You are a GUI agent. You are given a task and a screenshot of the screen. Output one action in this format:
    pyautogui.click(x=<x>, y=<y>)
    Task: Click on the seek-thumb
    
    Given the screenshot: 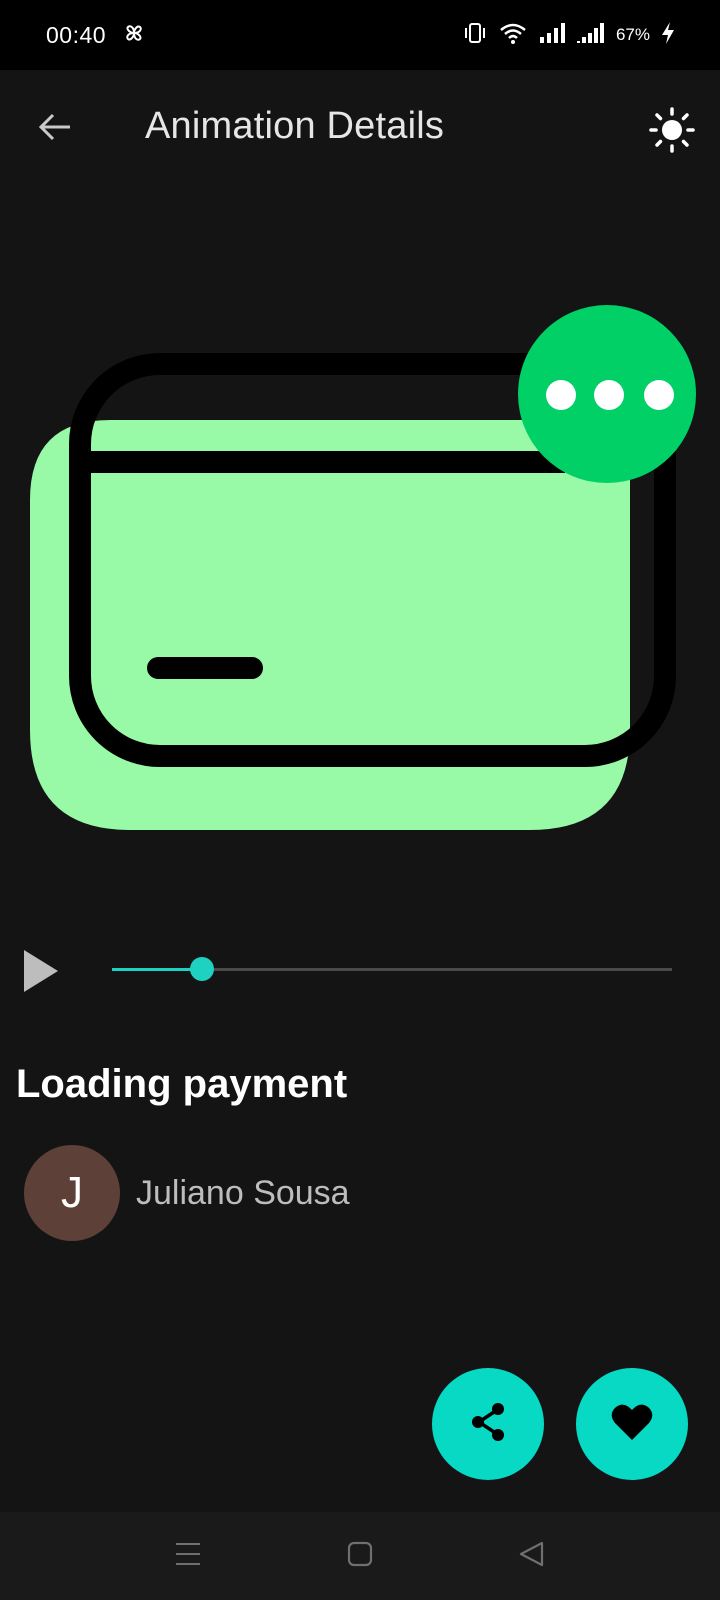 What is the action you would take?
    pyautogui.click(x=201, y=969)
    